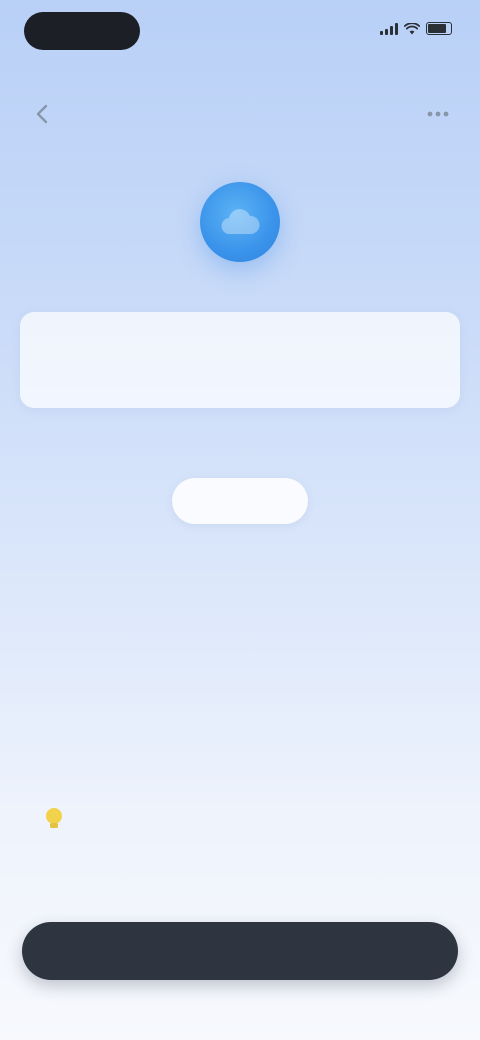  I want to click on more-icon, so click(438, 114).